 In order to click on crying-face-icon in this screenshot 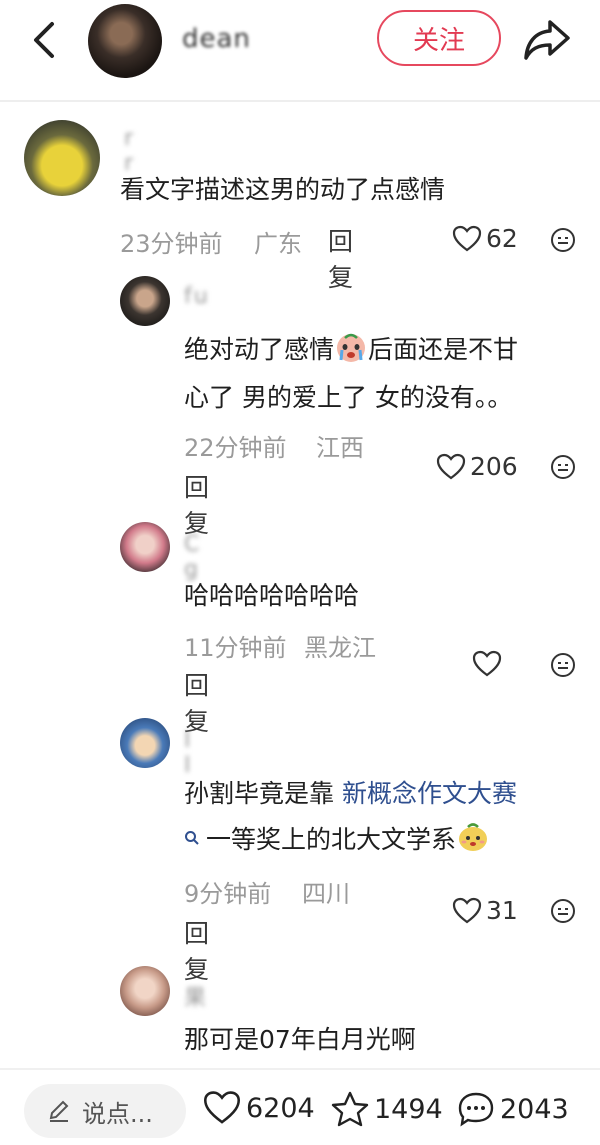, I will do `click(351, 347)`.